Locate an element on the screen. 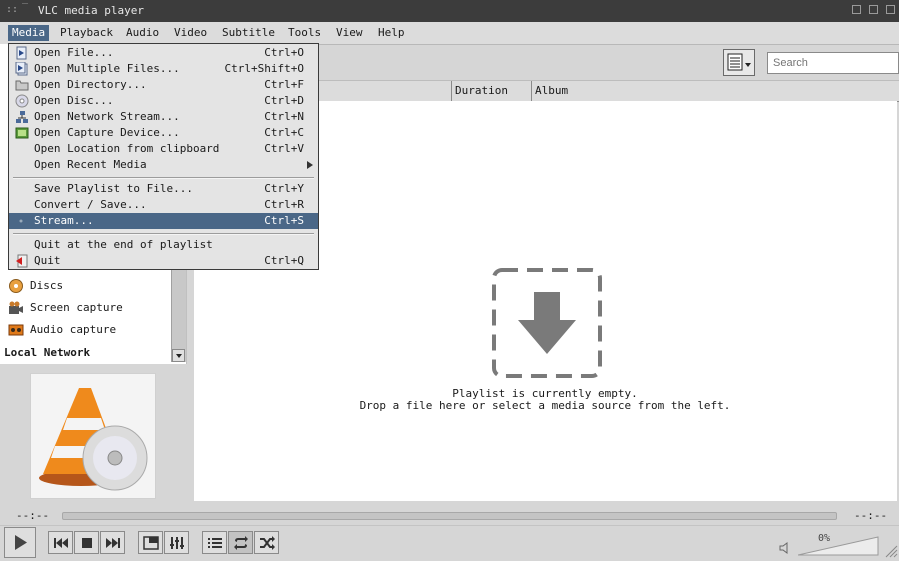 The image size is (899, 561). sidebar-section-local-network: Local Network is located at coordinates (47, 352).